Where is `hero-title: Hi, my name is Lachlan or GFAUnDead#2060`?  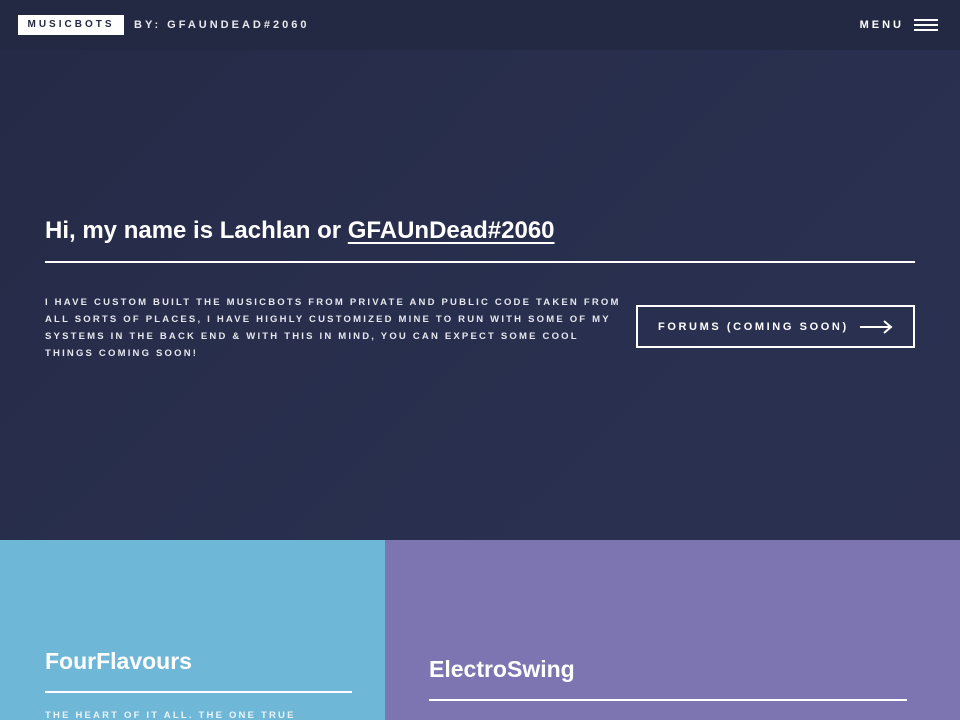
hero-title: Hi, my name is Lachlan or GFAUnDead#2060 is located at coordinates (300, 231).